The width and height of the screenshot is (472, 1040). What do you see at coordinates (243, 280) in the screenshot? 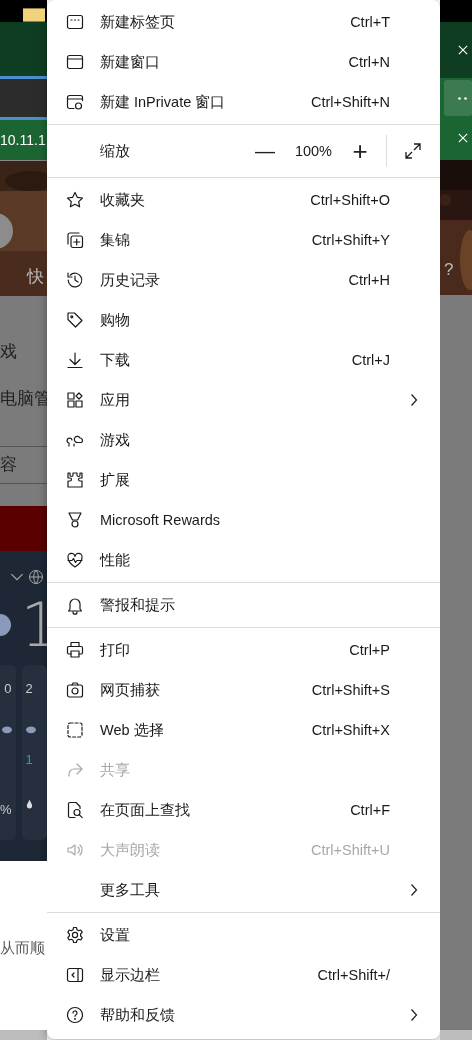
I see `menu-item: 历史记录 Ctrl+H` at bounding box center [243, 280].